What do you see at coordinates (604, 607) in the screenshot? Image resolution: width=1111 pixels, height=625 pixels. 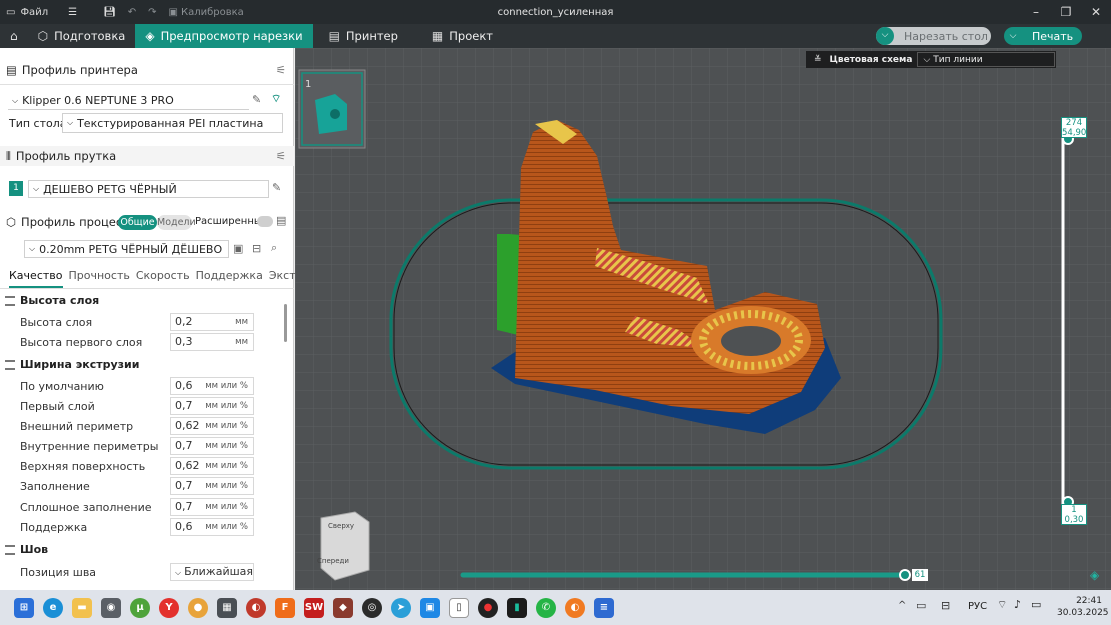 I see `document-icon: ≡` at bounding box center [604, 607].